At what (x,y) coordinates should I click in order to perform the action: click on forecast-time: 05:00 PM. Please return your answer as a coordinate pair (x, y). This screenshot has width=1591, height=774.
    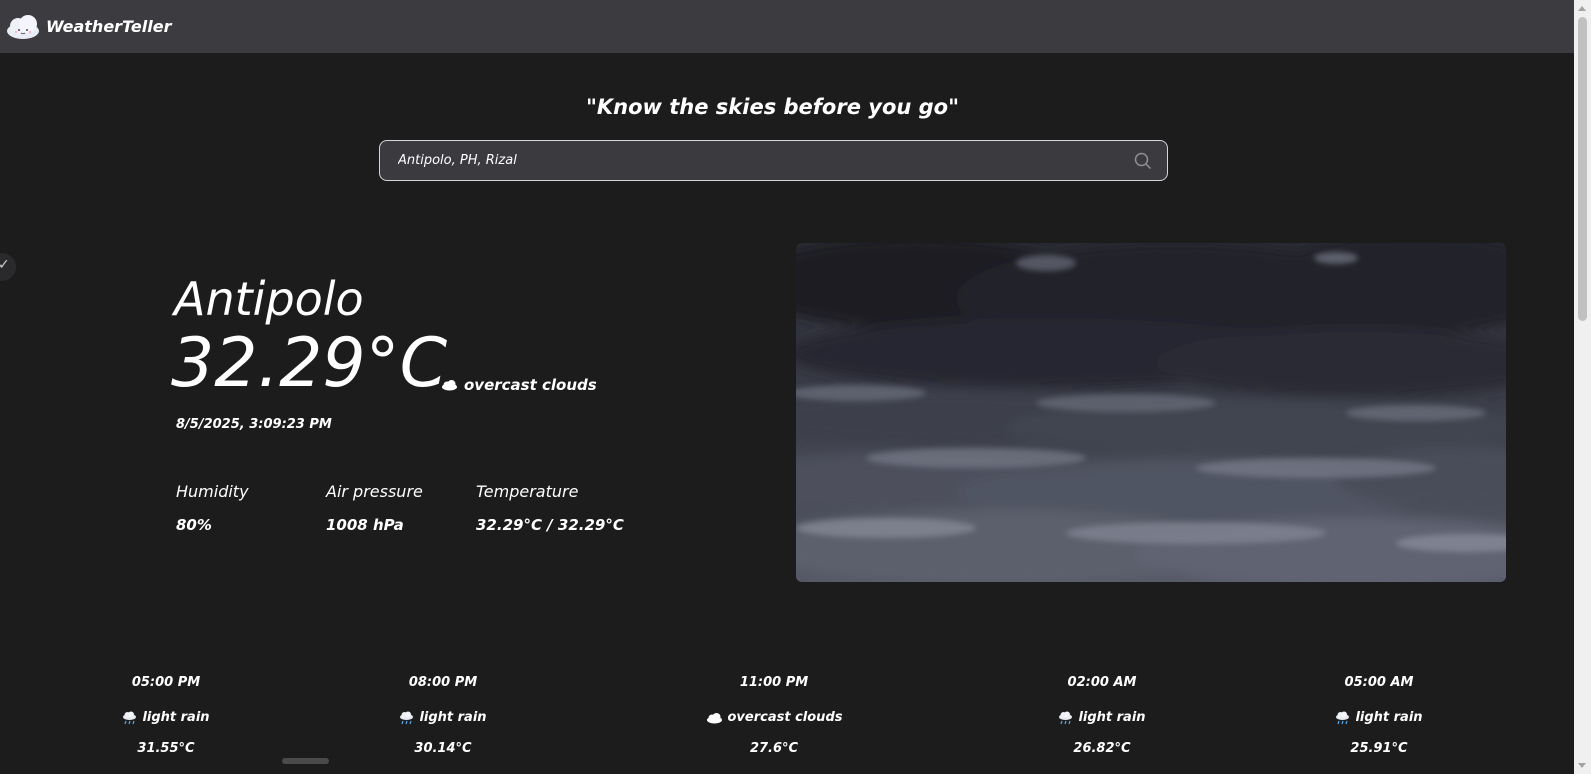
    Looking at the image, I should click on (166, 682).